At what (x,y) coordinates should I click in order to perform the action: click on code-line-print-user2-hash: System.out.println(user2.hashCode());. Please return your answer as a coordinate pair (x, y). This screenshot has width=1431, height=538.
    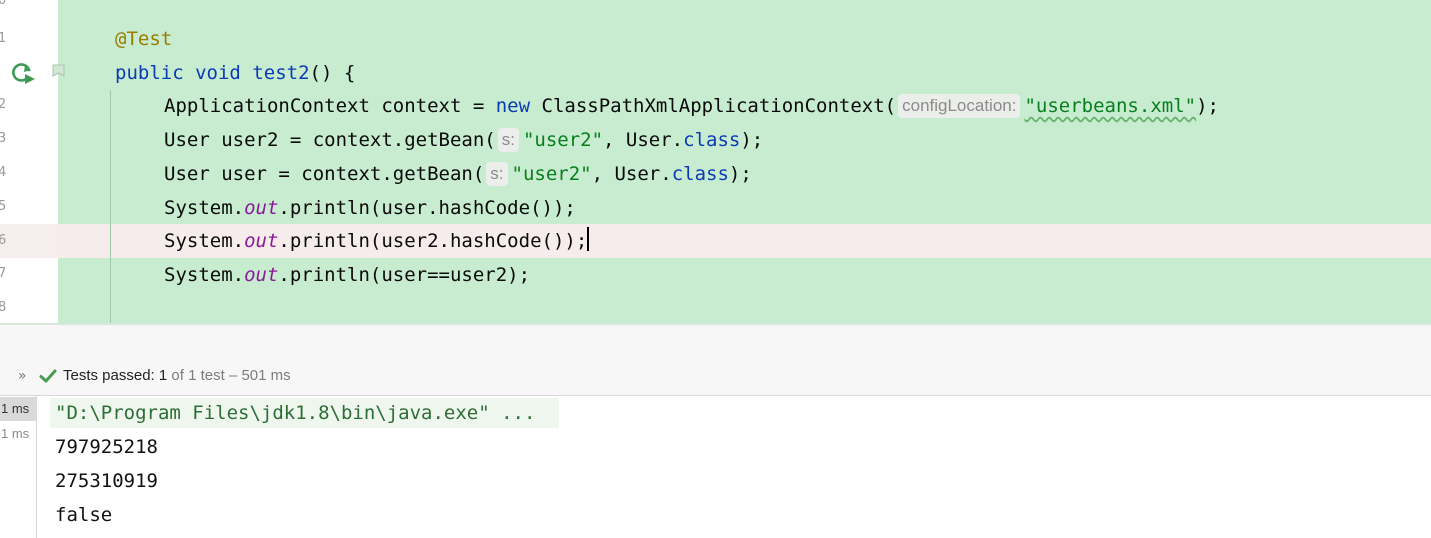
    Looking at the image, I should click on (377, 241).